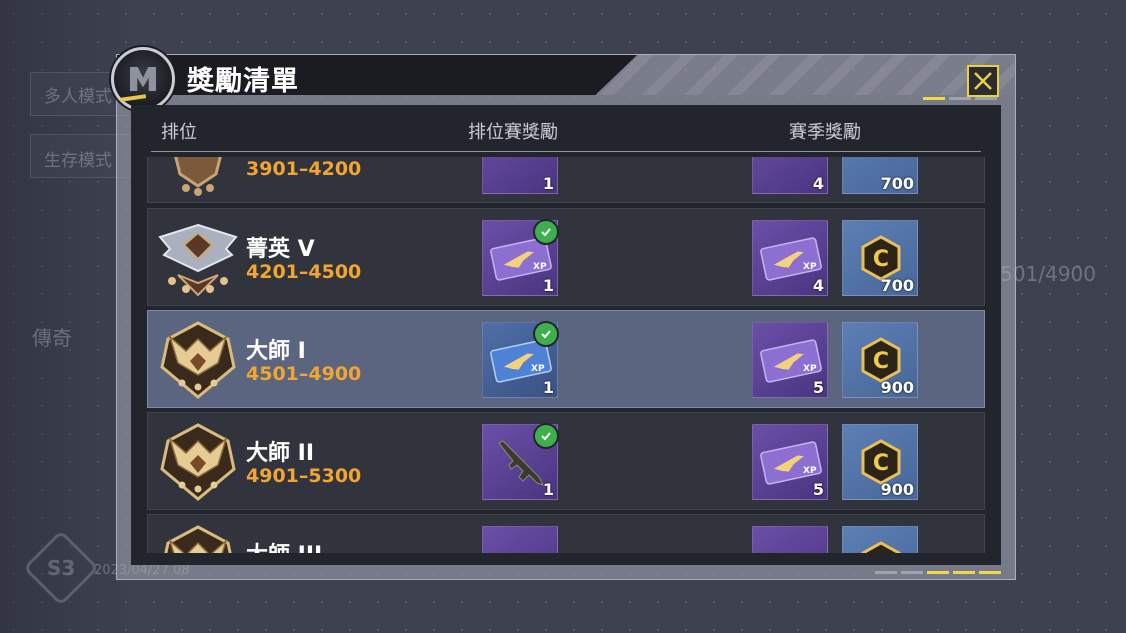  What do you see at coordinates (52, 338) in the screenshot?
I see `bg-legend-label: 傳奇` at bounding box center [52, 338].